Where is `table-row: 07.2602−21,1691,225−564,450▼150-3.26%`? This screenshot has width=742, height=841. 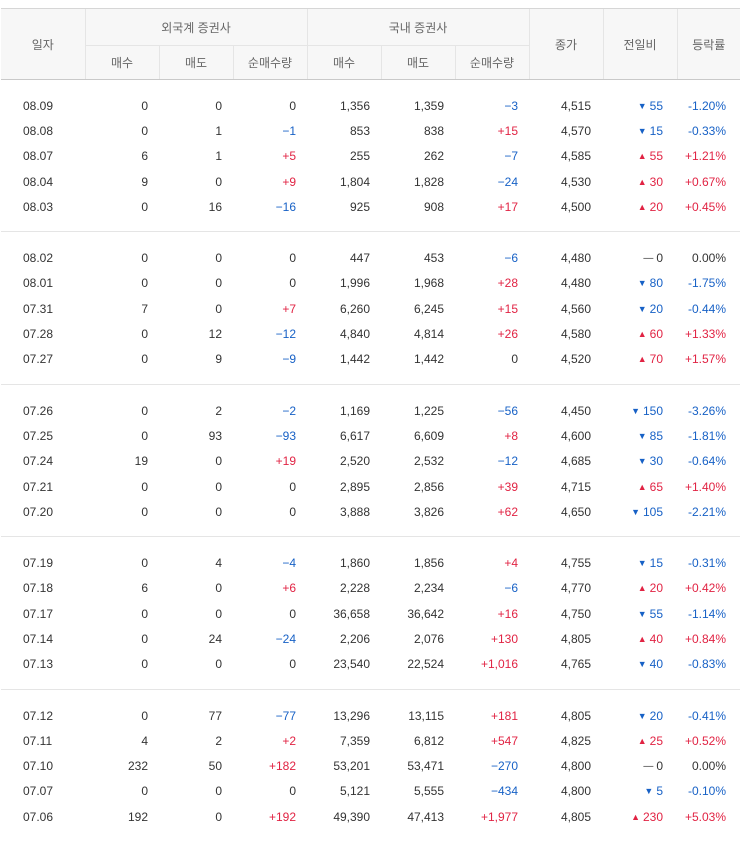
table-row: 07.2602−21,1691,225−564,450▼150-3.26% is located at coordinates (370, 410).